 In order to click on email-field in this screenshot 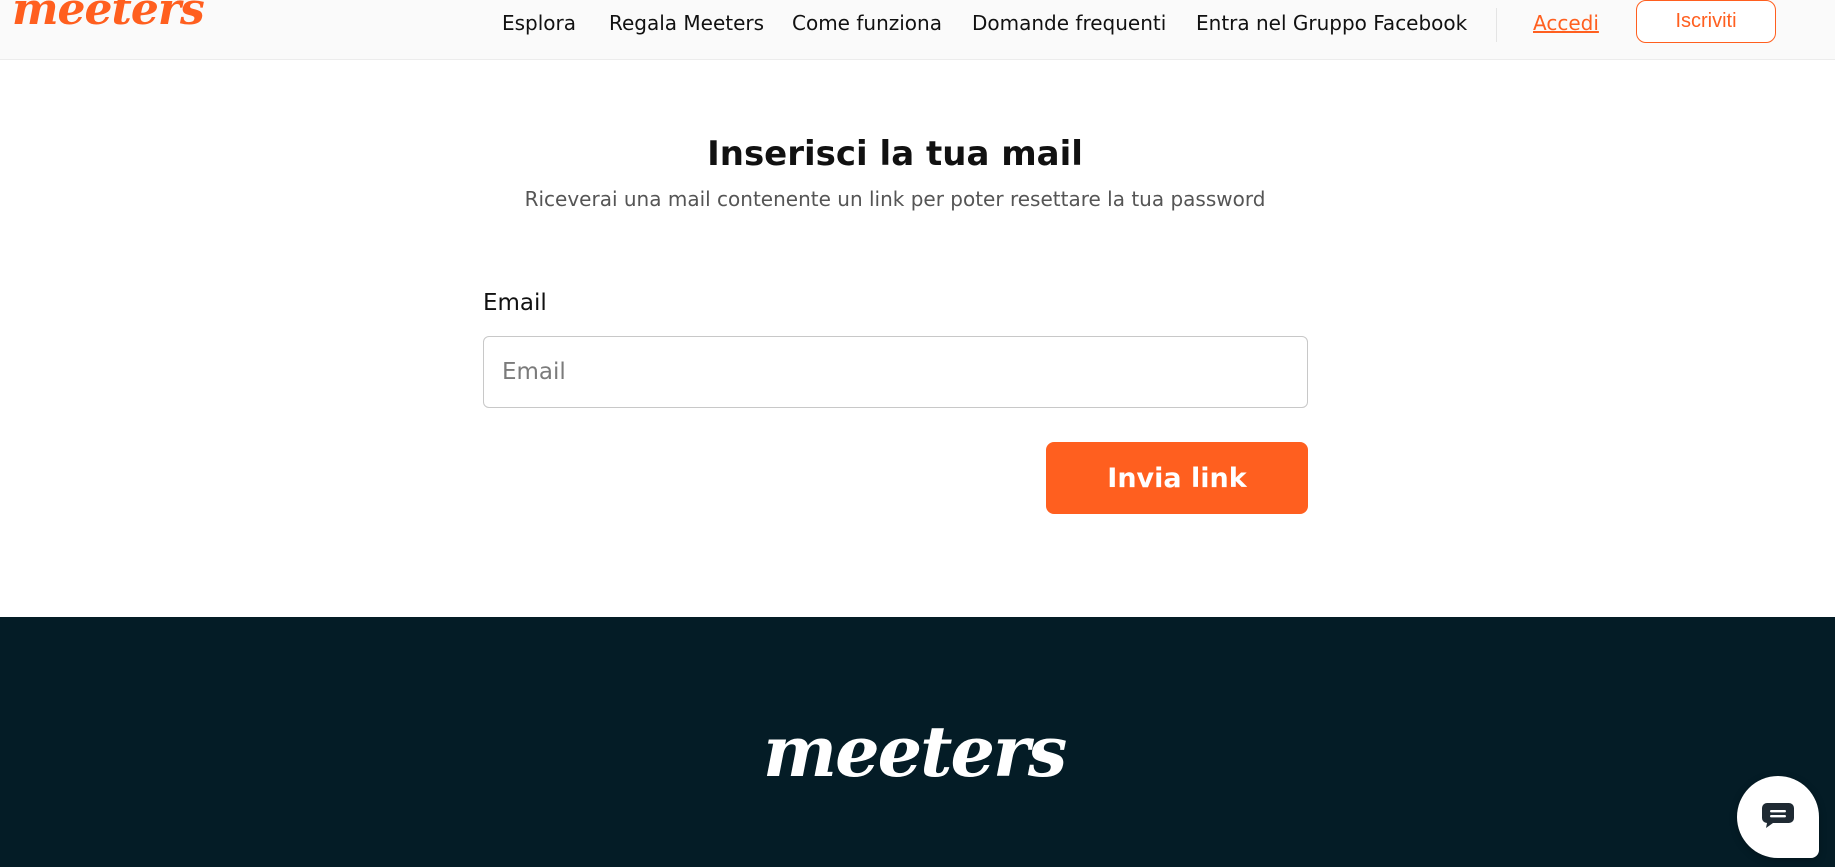, I will do `click(895, 372)`.